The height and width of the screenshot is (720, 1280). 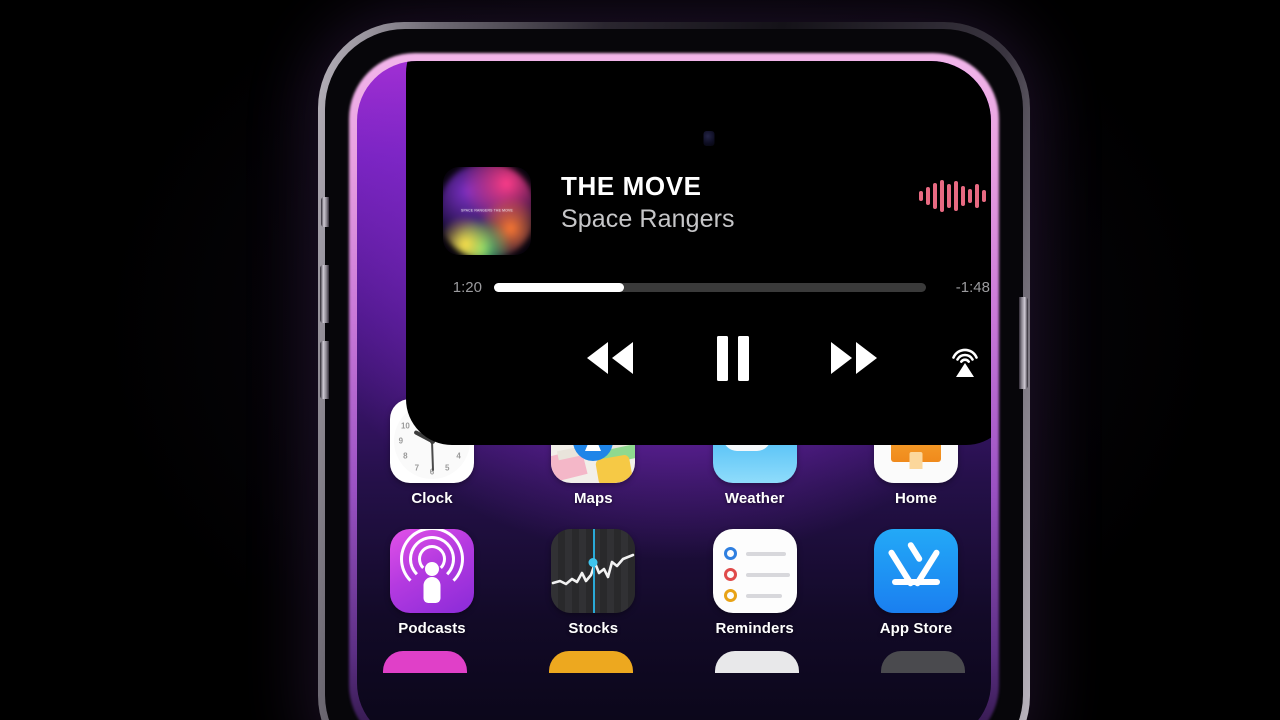 What do you see at coordinates (709, 138) in the screenshot?
I see `front-camera-icon` at bounding box center [709, 138].